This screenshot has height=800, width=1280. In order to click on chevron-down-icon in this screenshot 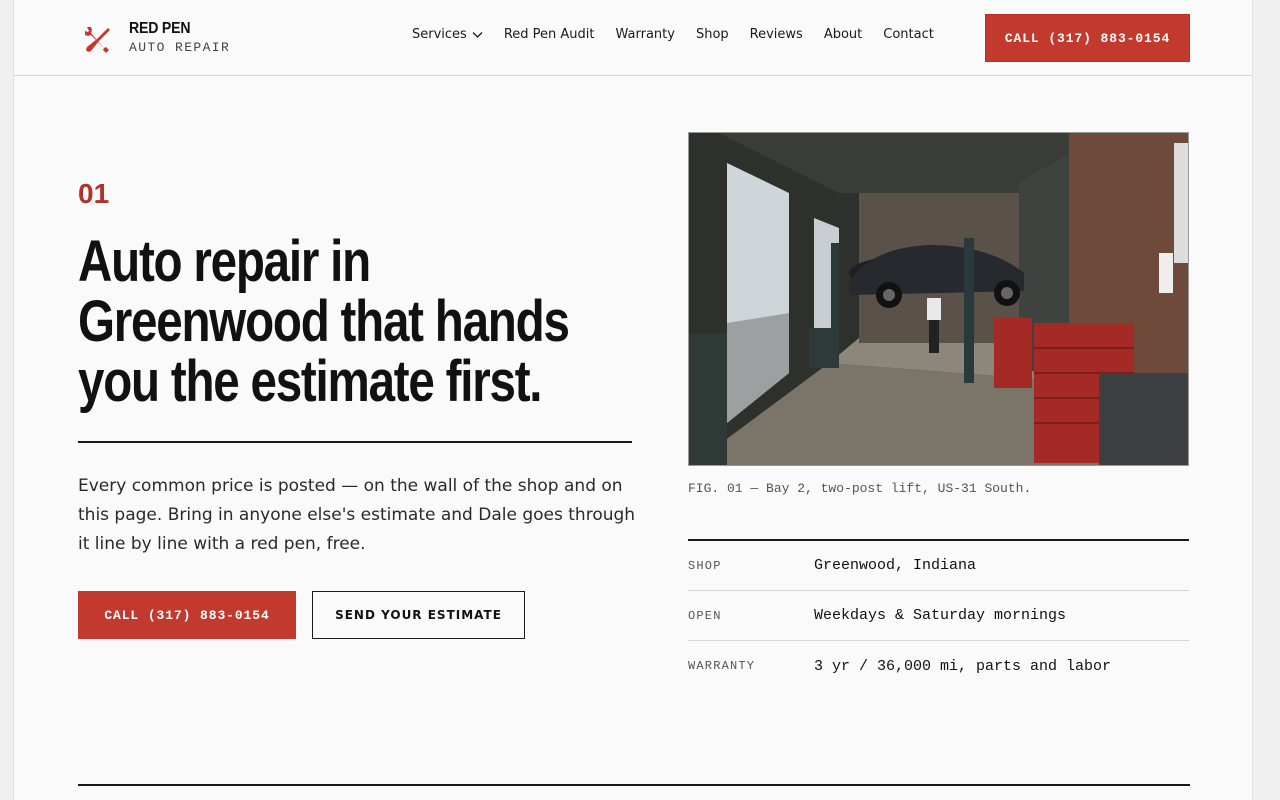, I will do `click(477, 34)`.